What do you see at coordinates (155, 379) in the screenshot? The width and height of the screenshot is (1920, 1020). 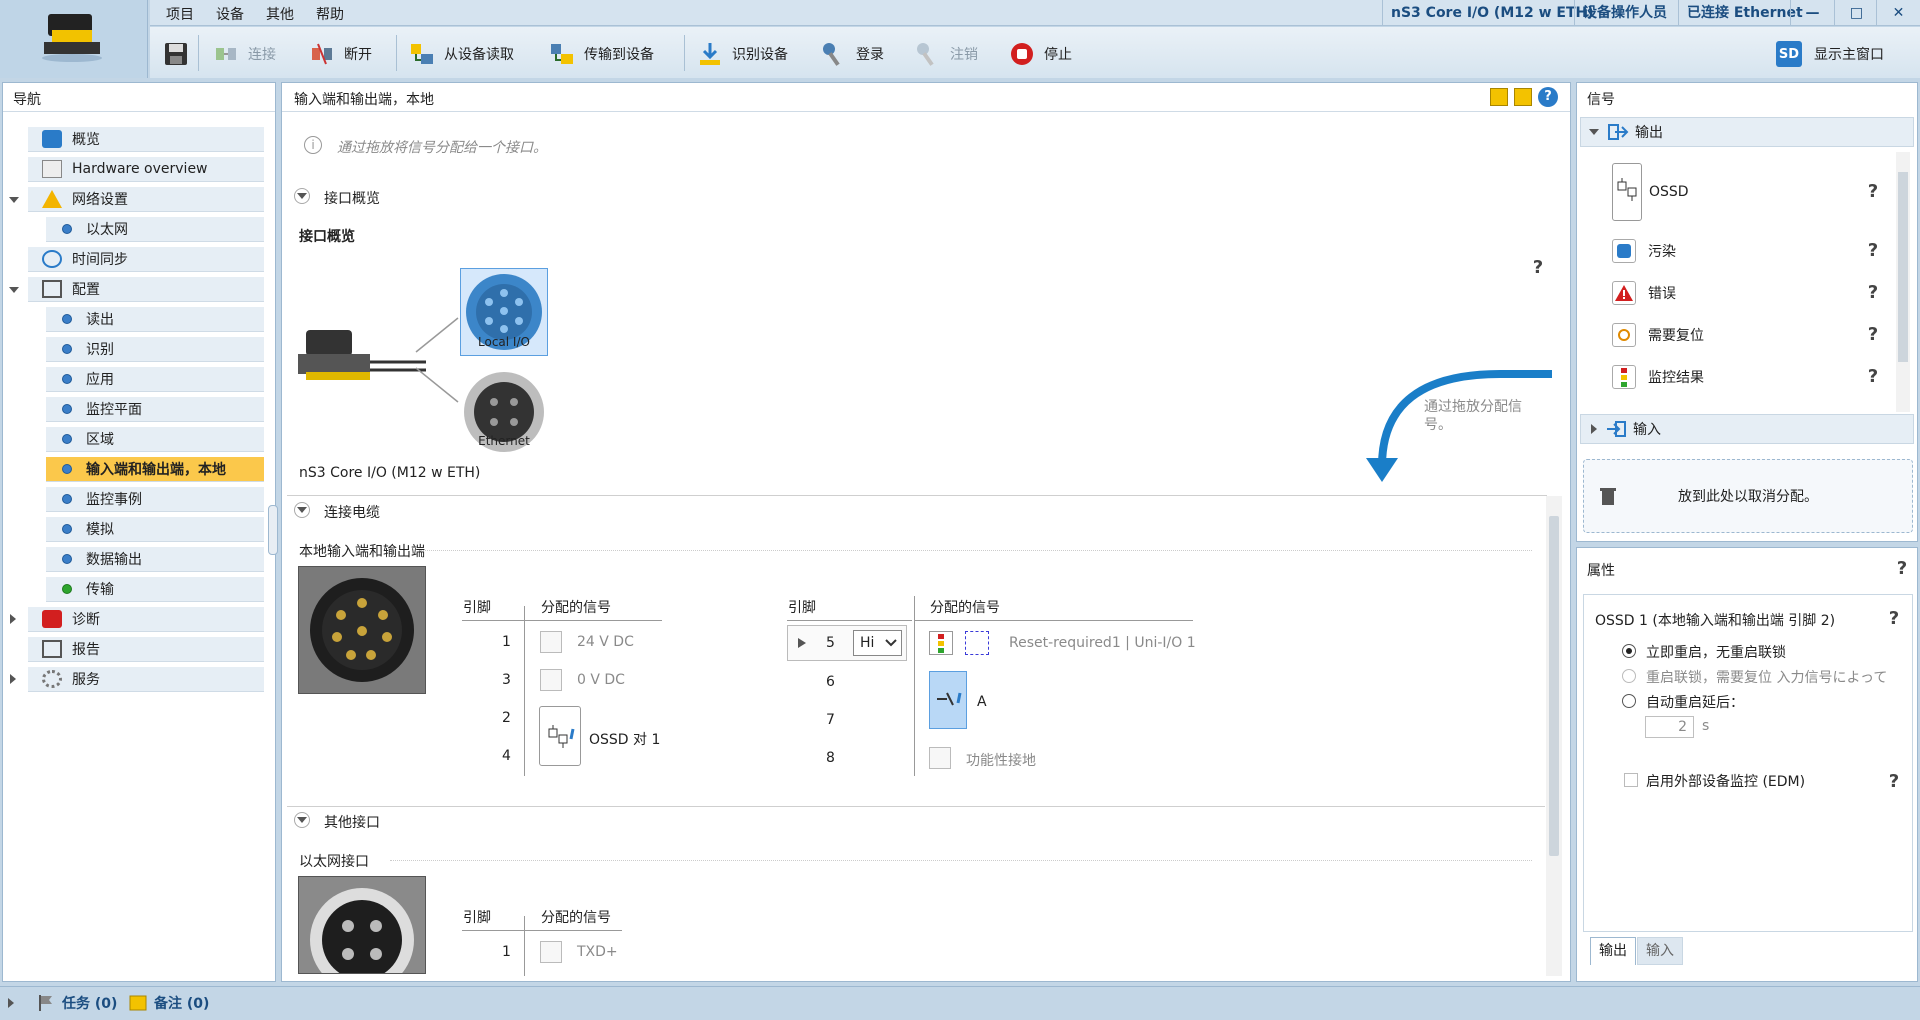 I see `nav-application: 应用` at bounding box center [155, 379].